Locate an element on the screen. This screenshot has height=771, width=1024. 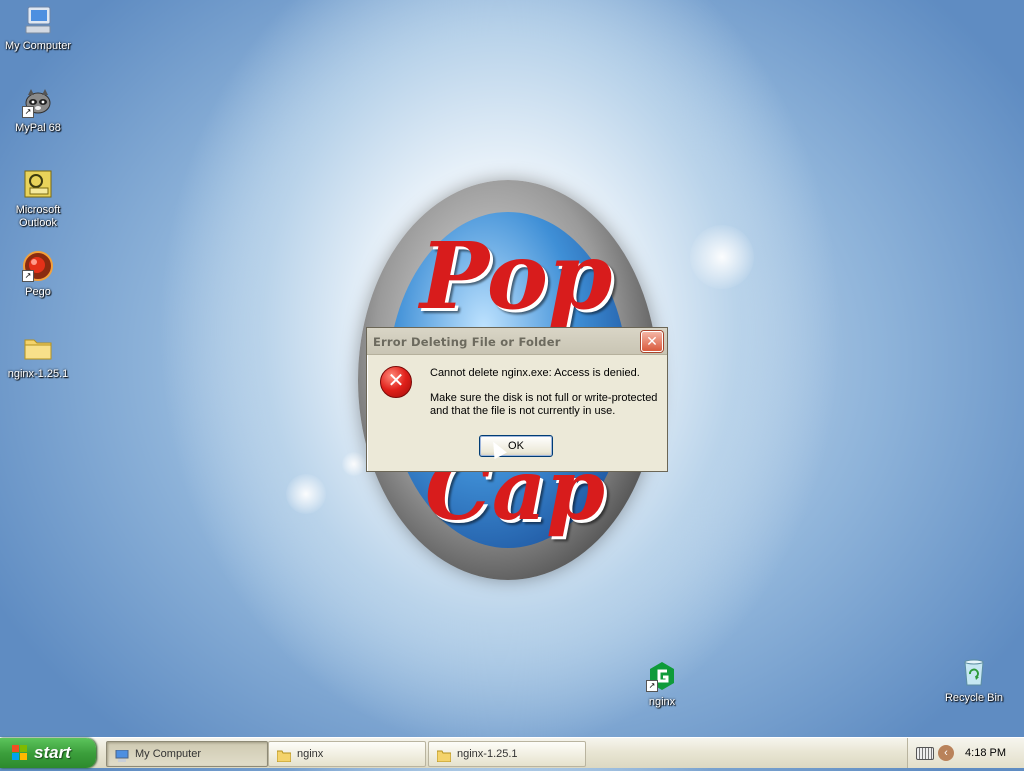
tray-expand-chevron-icon: ‹ is located at coordinates (946, 753).